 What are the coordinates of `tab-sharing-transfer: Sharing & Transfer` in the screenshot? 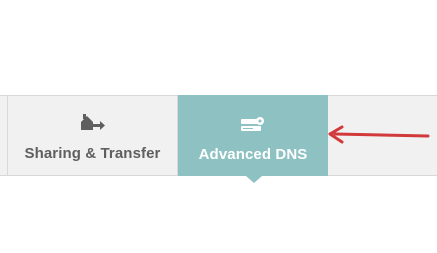 It's located at (93, 135).